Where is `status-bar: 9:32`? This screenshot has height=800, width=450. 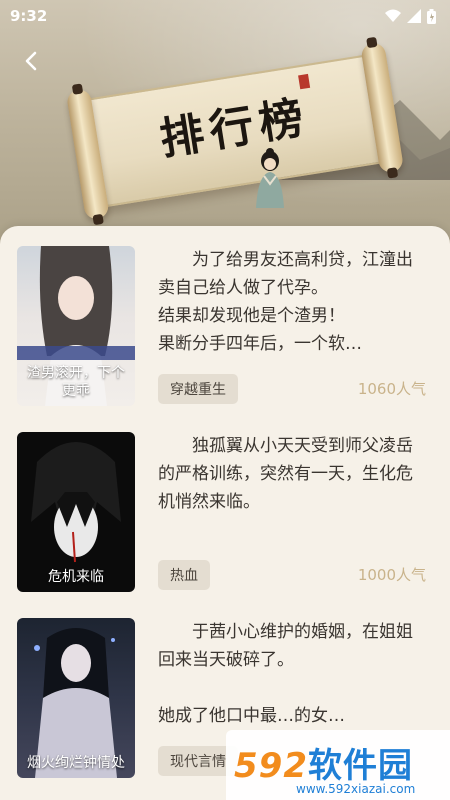
status-bar: 9:32 is located at coordinates (225, 16).